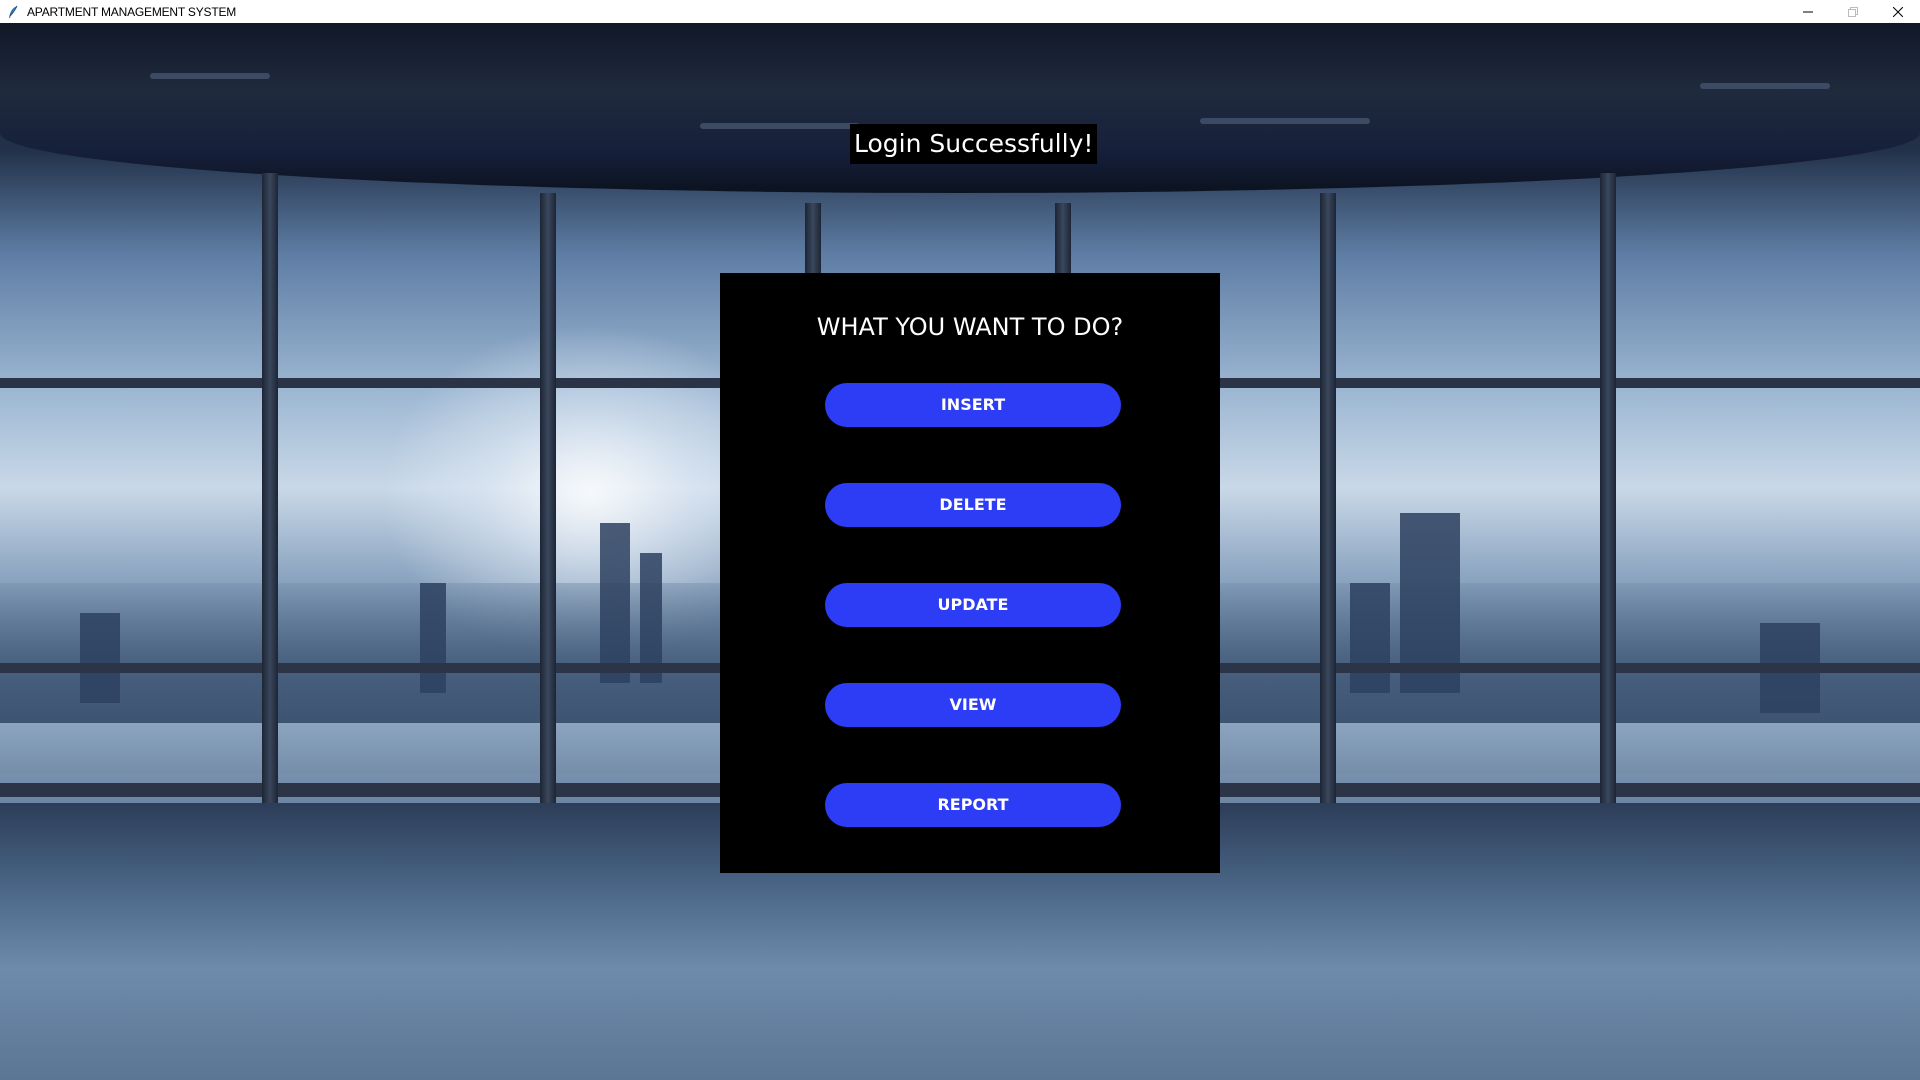 This screenshot has height=1080, width=1920. I want to click on close-icon, so click(1897, 11).